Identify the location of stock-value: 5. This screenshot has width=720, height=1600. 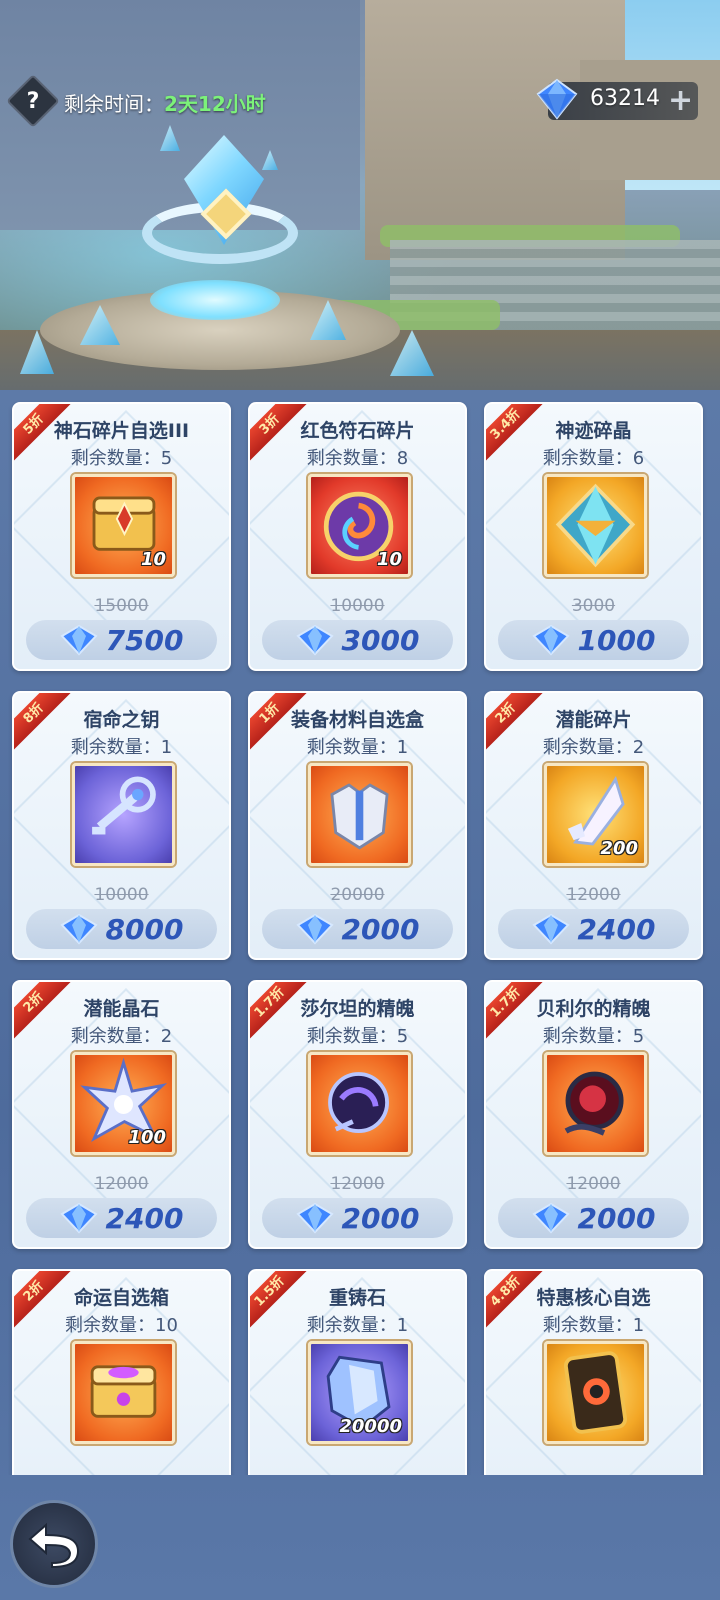
(402, 1036).